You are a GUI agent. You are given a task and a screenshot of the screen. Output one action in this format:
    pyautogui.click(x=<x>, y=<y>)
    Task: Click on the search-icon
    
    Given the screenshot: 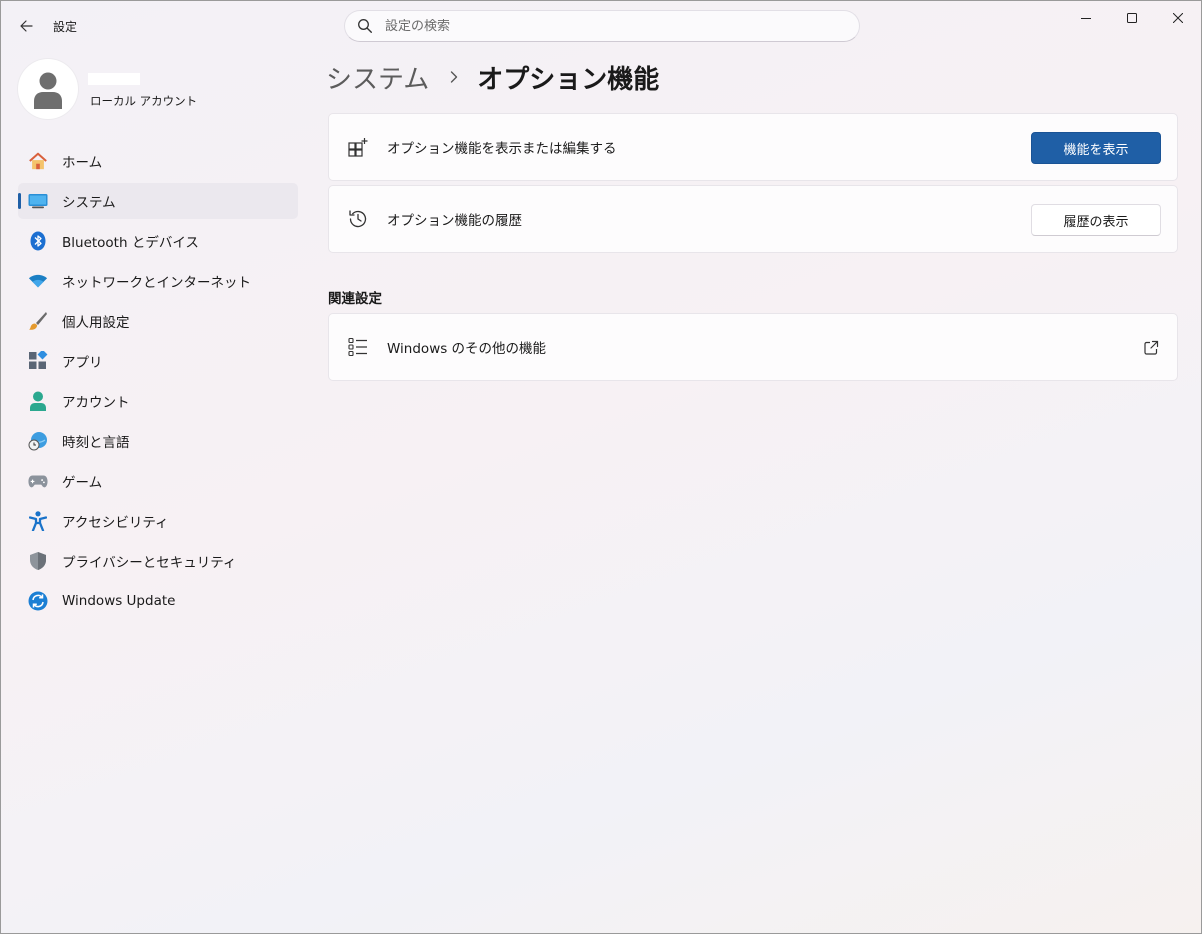 What is the action you would take?
    pyautogui.click(x=365, y=26)
    